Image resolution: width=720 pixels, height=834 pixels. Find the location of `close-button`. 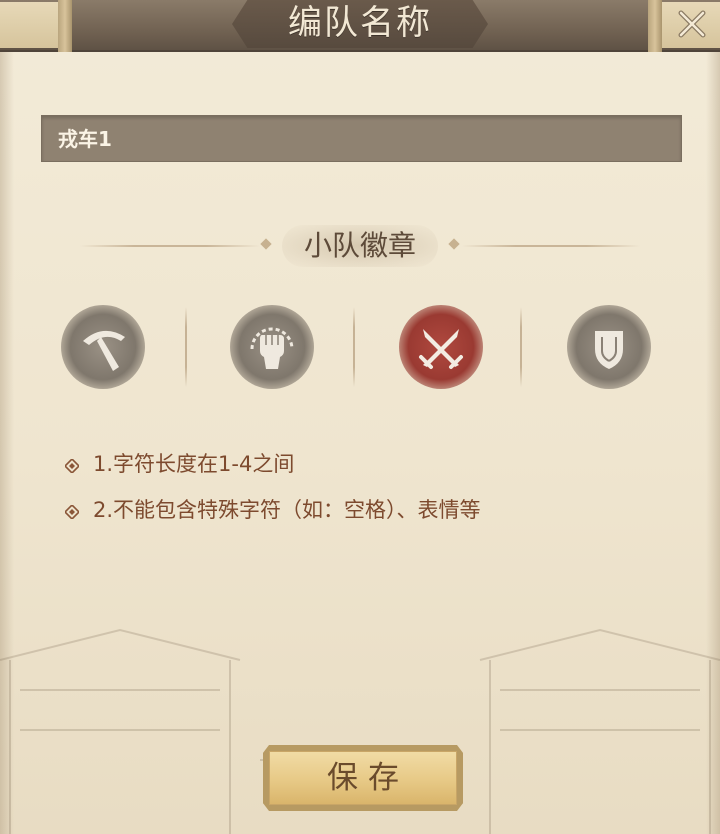

close-button is located at coordinates (692, 25).